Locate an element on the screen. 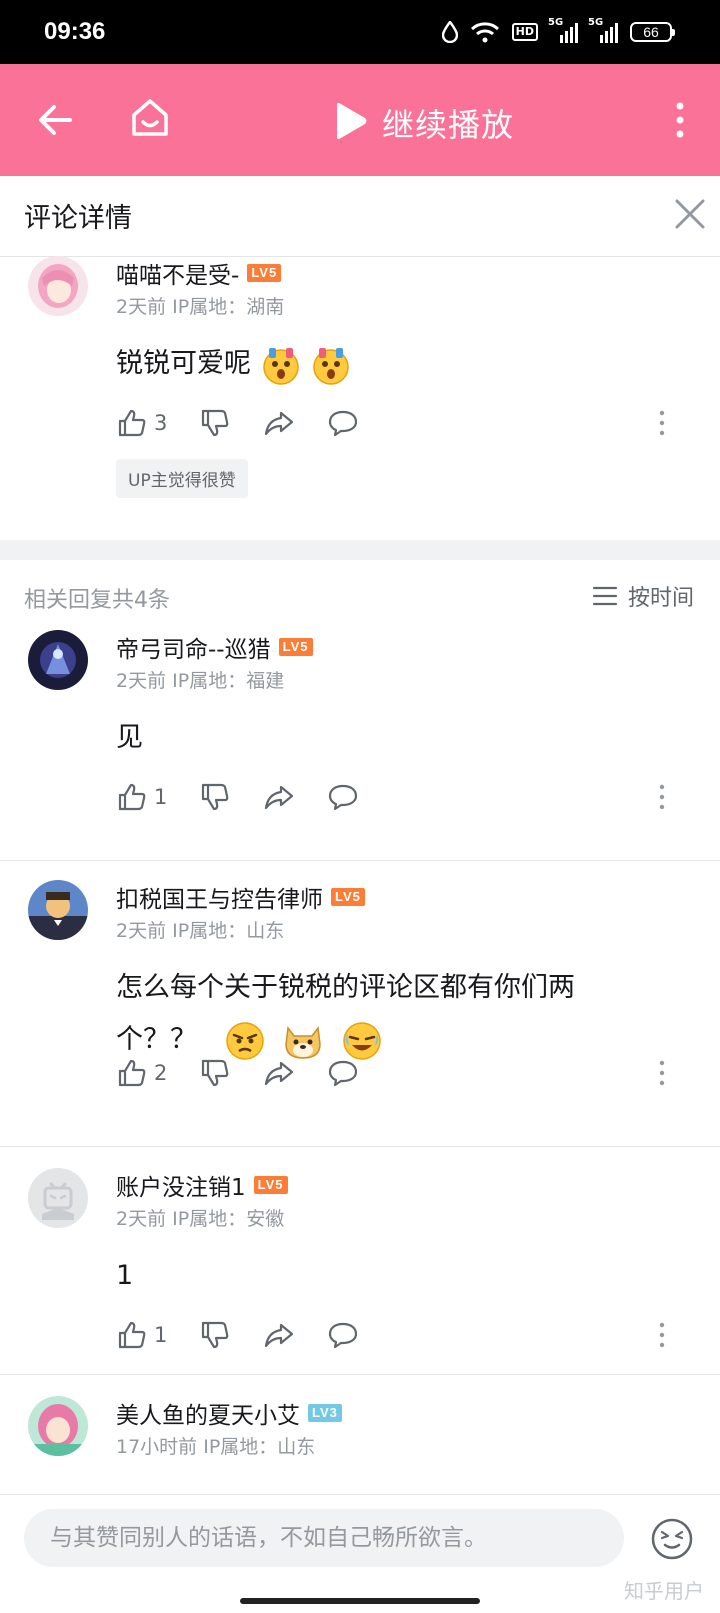 This screenshot has height=1613, width=720. comment-actions: 3 is located at coordinates (253, 423).